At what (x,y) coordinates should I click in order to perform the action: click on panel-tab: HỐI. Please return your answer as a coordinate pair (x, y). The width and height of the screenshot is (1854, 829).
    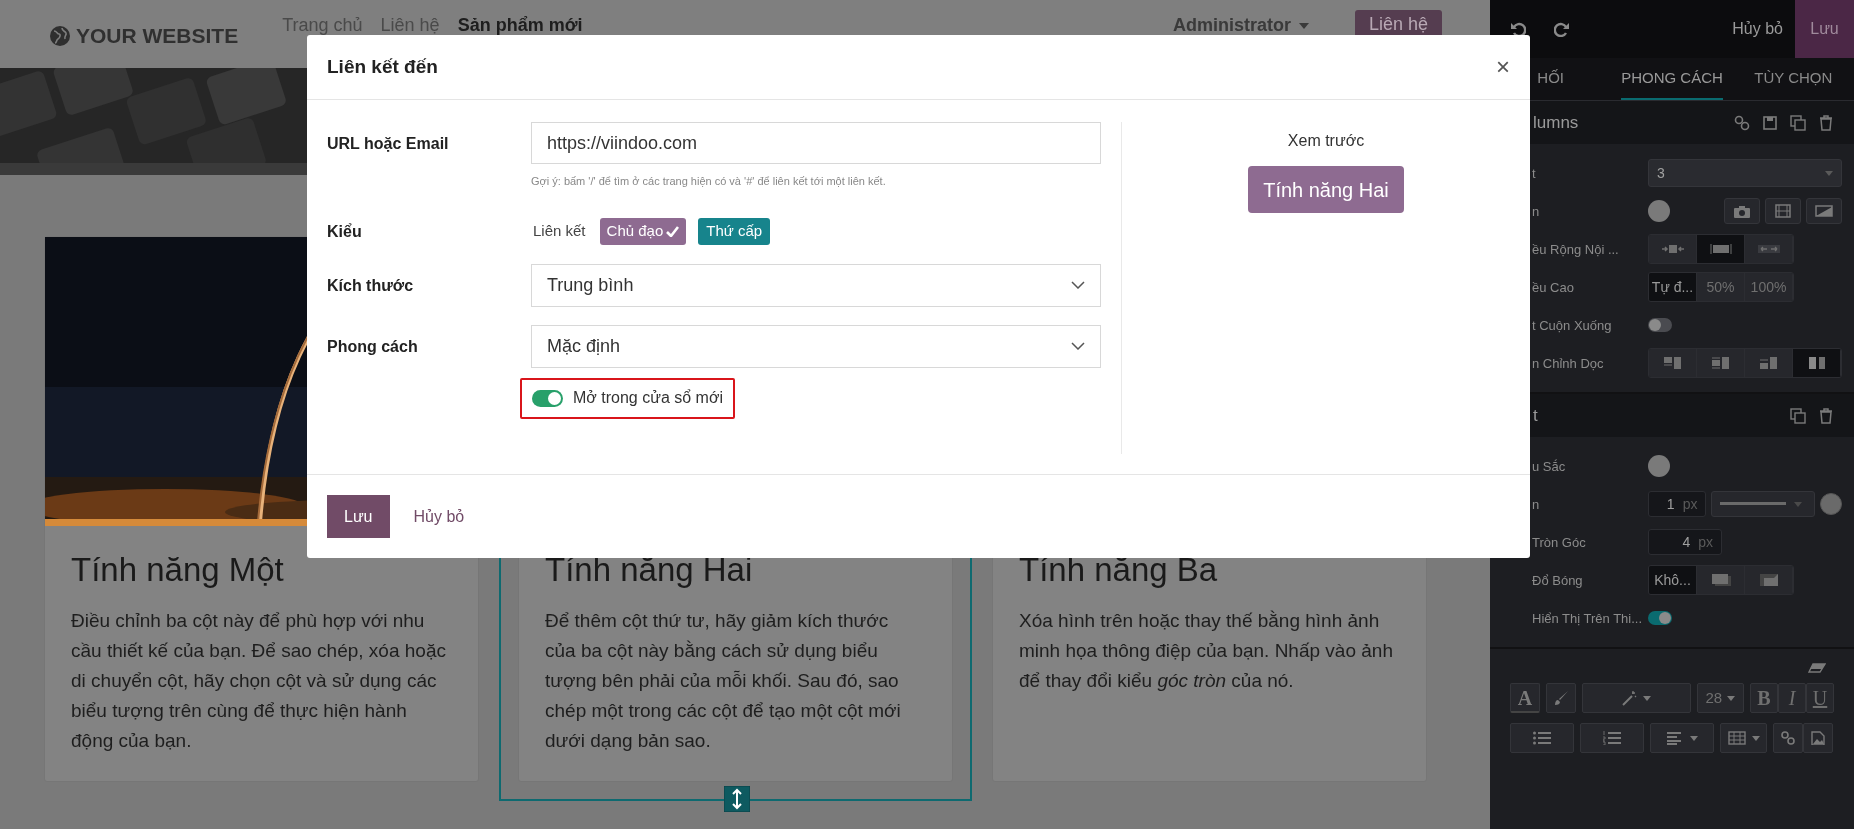
    Looking at the image, I should click on (1550, 79).